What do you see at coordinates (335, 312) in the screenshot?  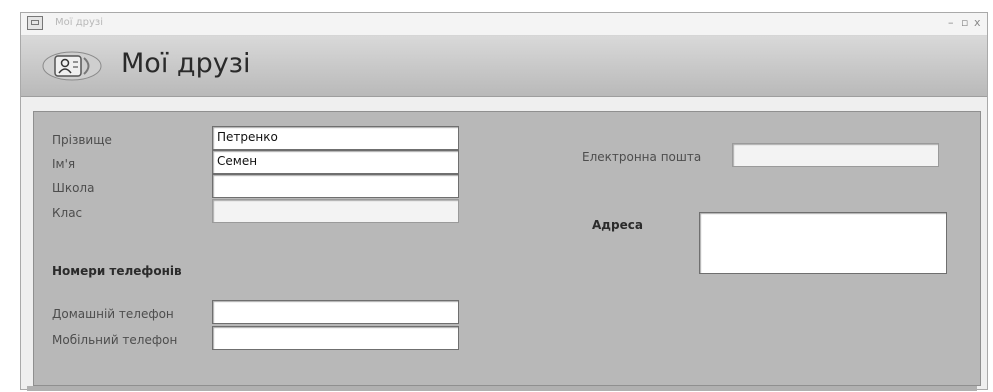 I see `home-phone-field` at bounding box center [335, 312].